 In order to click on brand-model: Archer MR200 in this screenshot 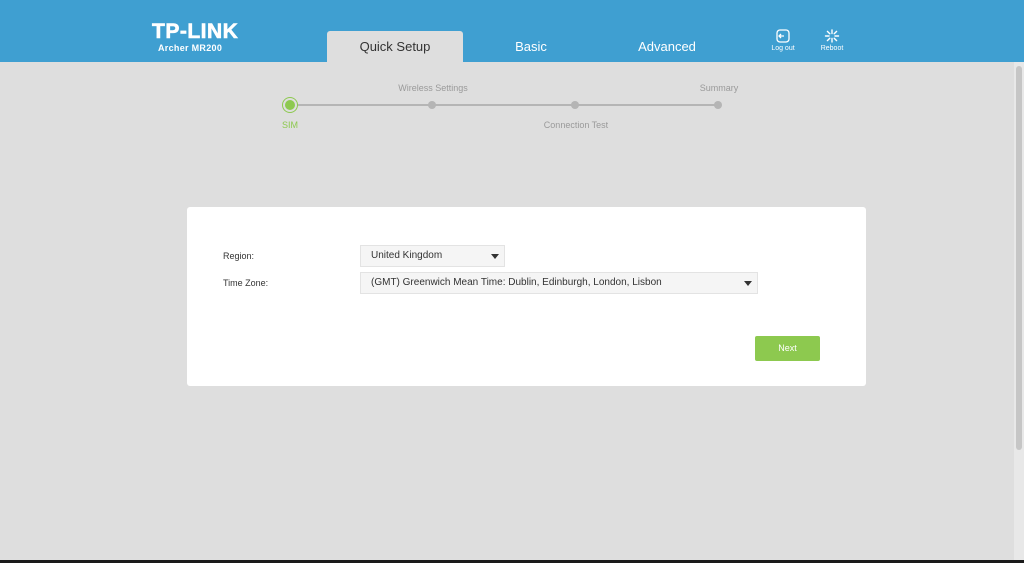, I will do `click(190, 48)`.